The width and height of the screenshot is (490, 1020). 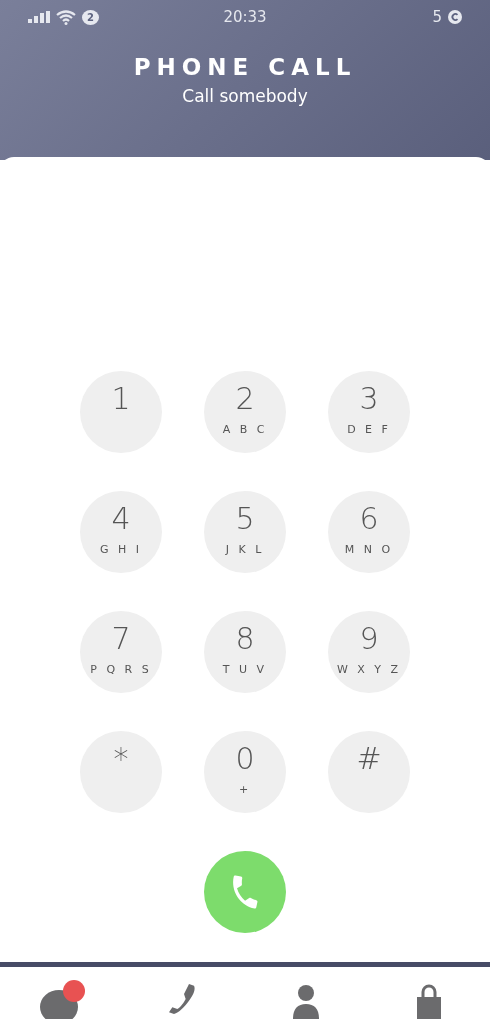 I want to click on dial-key: 0 +, so click(x=245, y=772).